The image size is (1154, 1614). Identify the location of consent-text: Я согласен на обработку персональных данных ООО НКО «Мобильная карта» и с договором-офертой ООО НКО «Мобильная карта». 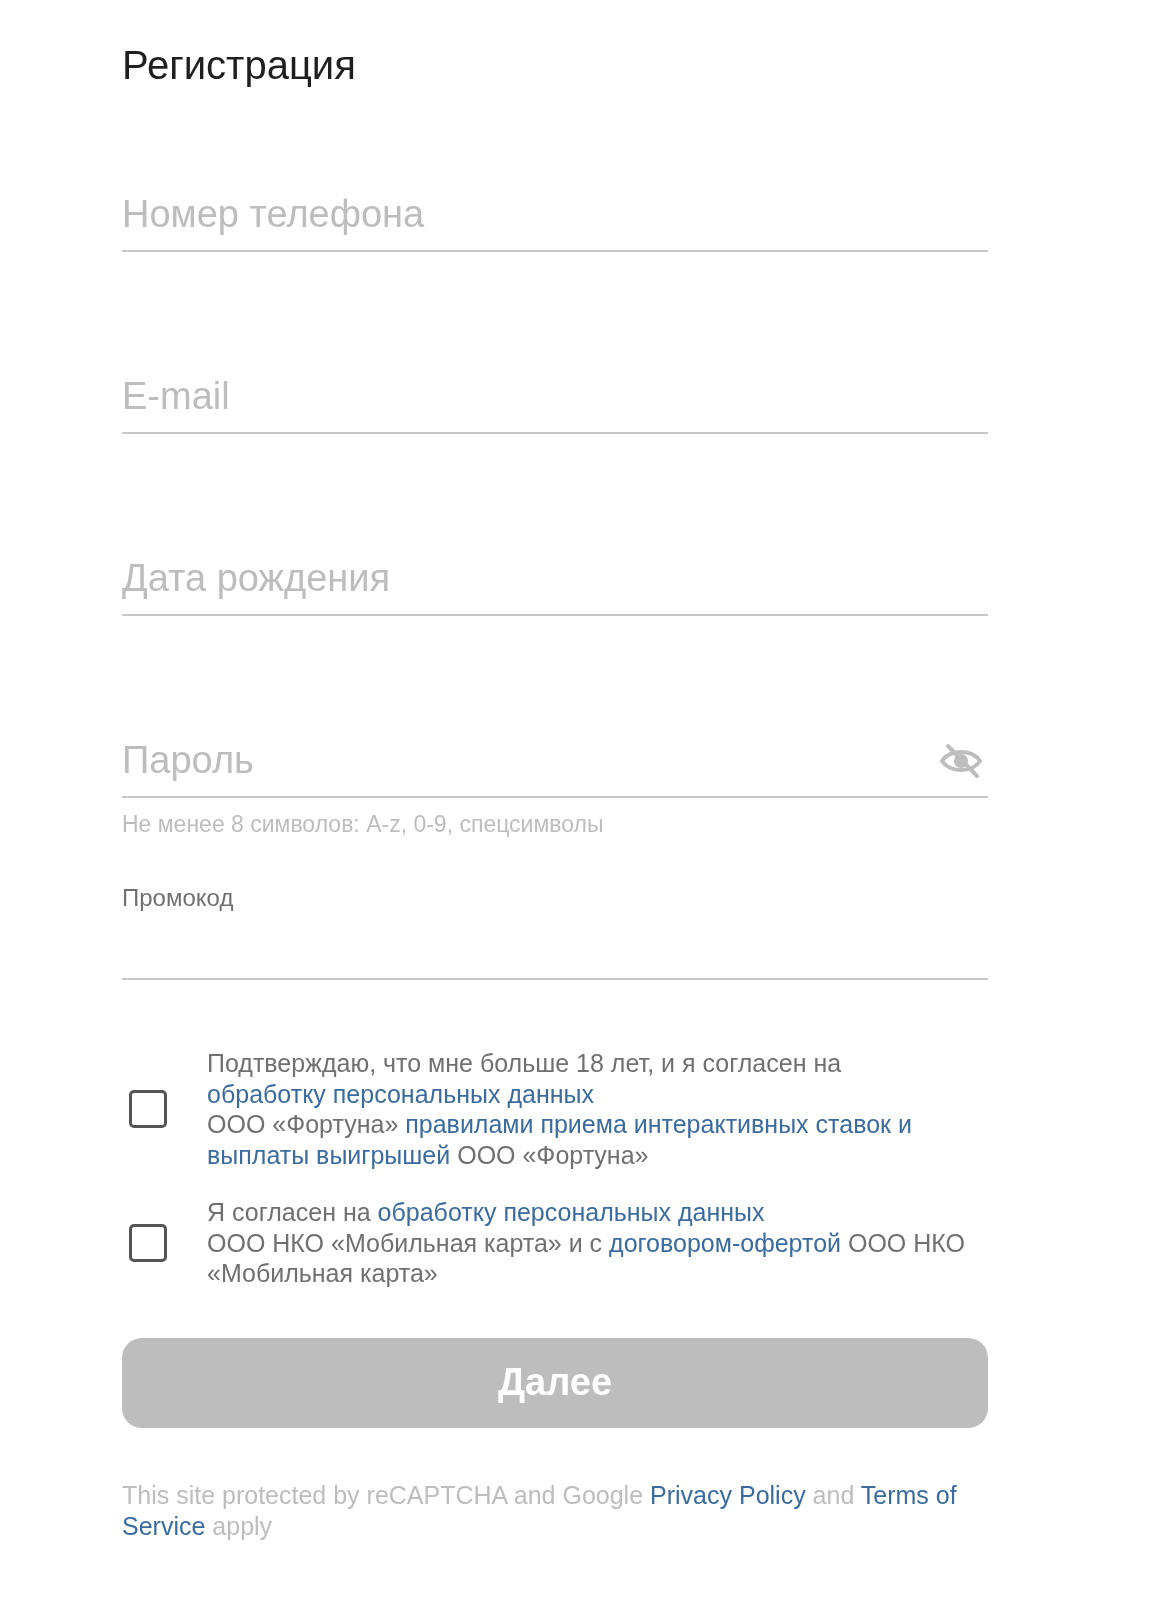
(586, 1243).